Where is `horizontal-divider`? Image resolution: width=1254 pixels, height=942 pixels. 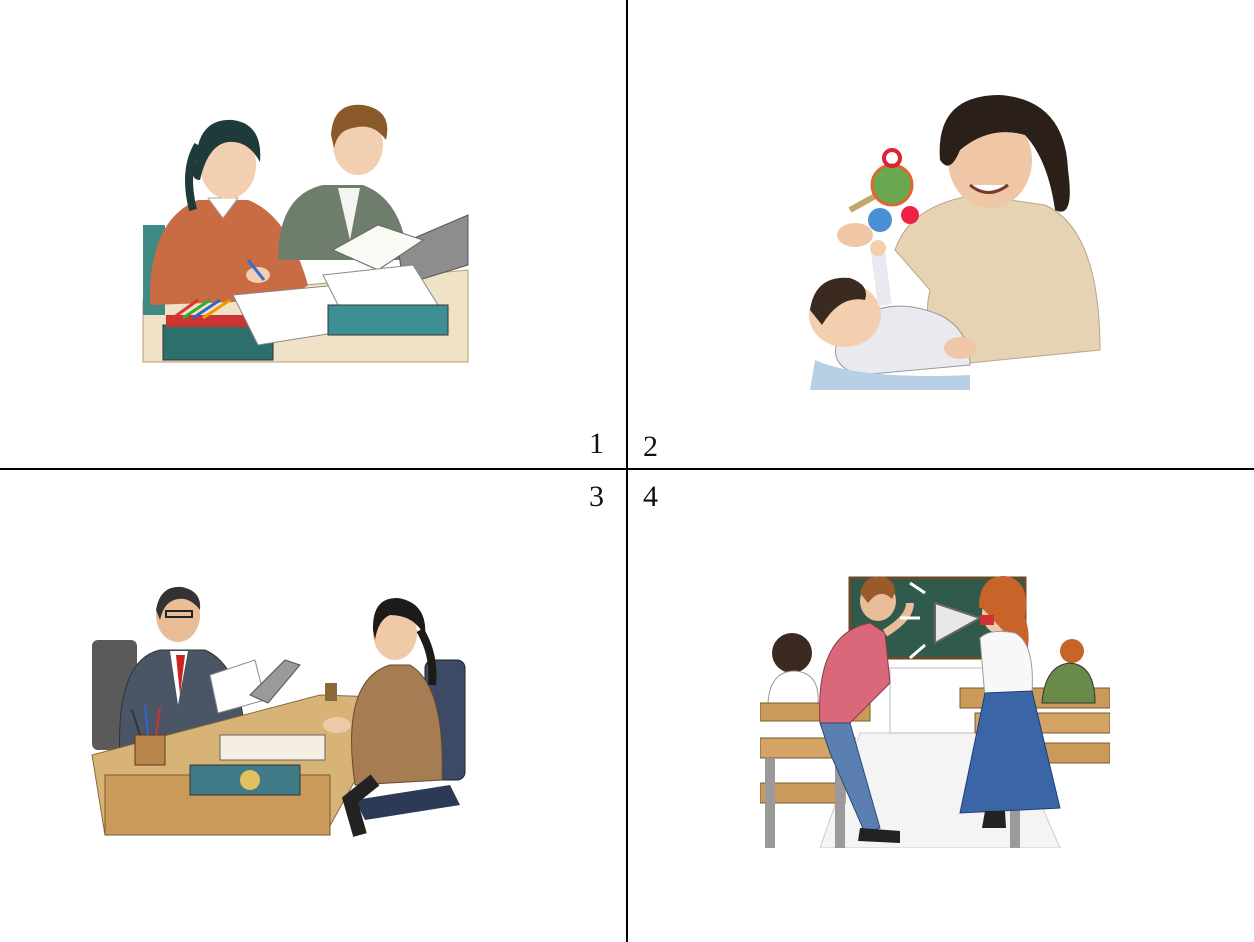 horizontal-divider is located at coordinates (627, 469).